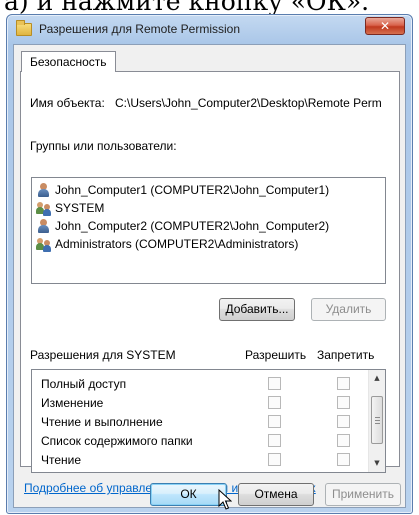 Image resolution: width=419 pixels, height=515 pixels. I want to click on title-bar: Разрешения для Remote Permission ✕, so click(209, 29).